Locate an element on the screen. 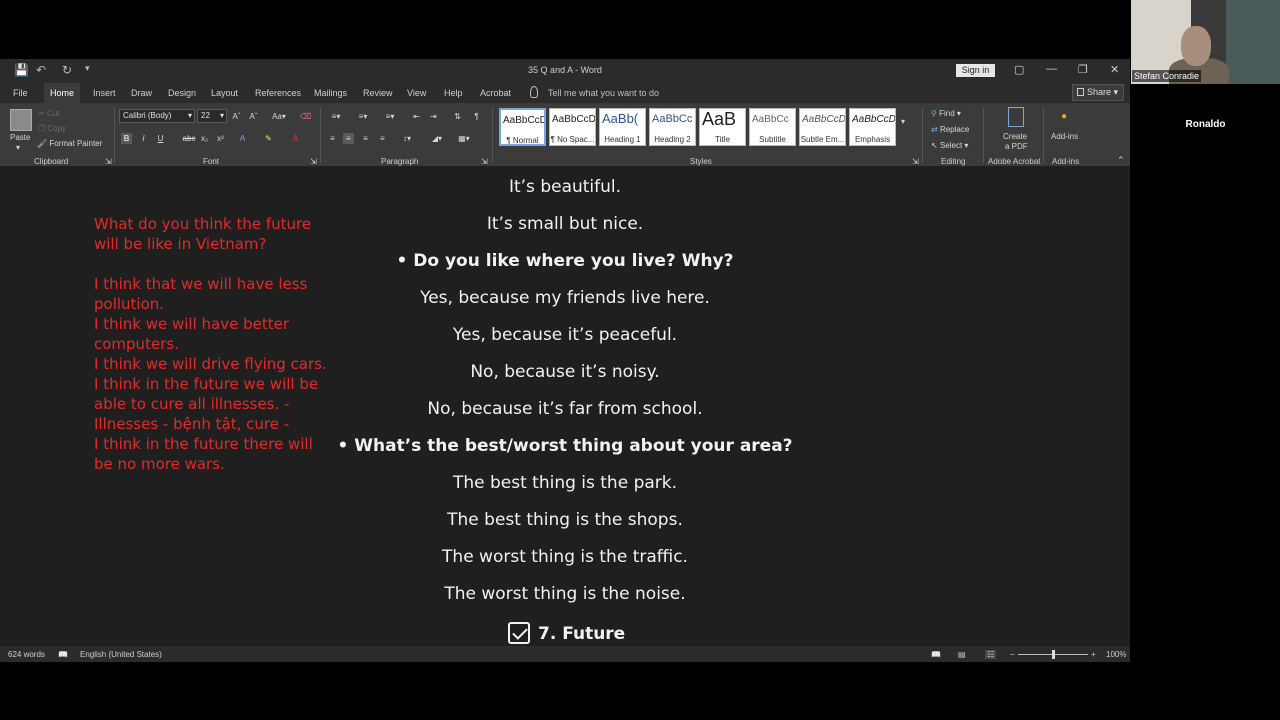  change-case-icon: Aa▾ is located at coordinates (279, 116).